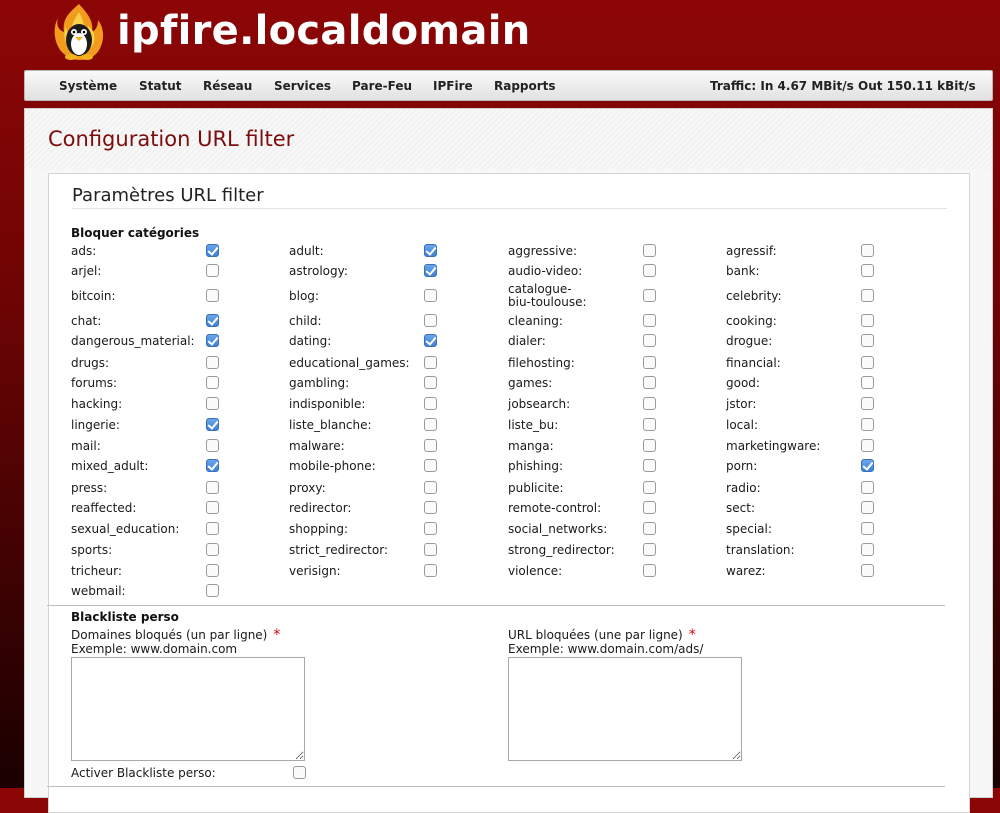  I want to click on required-mark: *, so click(692, 635).